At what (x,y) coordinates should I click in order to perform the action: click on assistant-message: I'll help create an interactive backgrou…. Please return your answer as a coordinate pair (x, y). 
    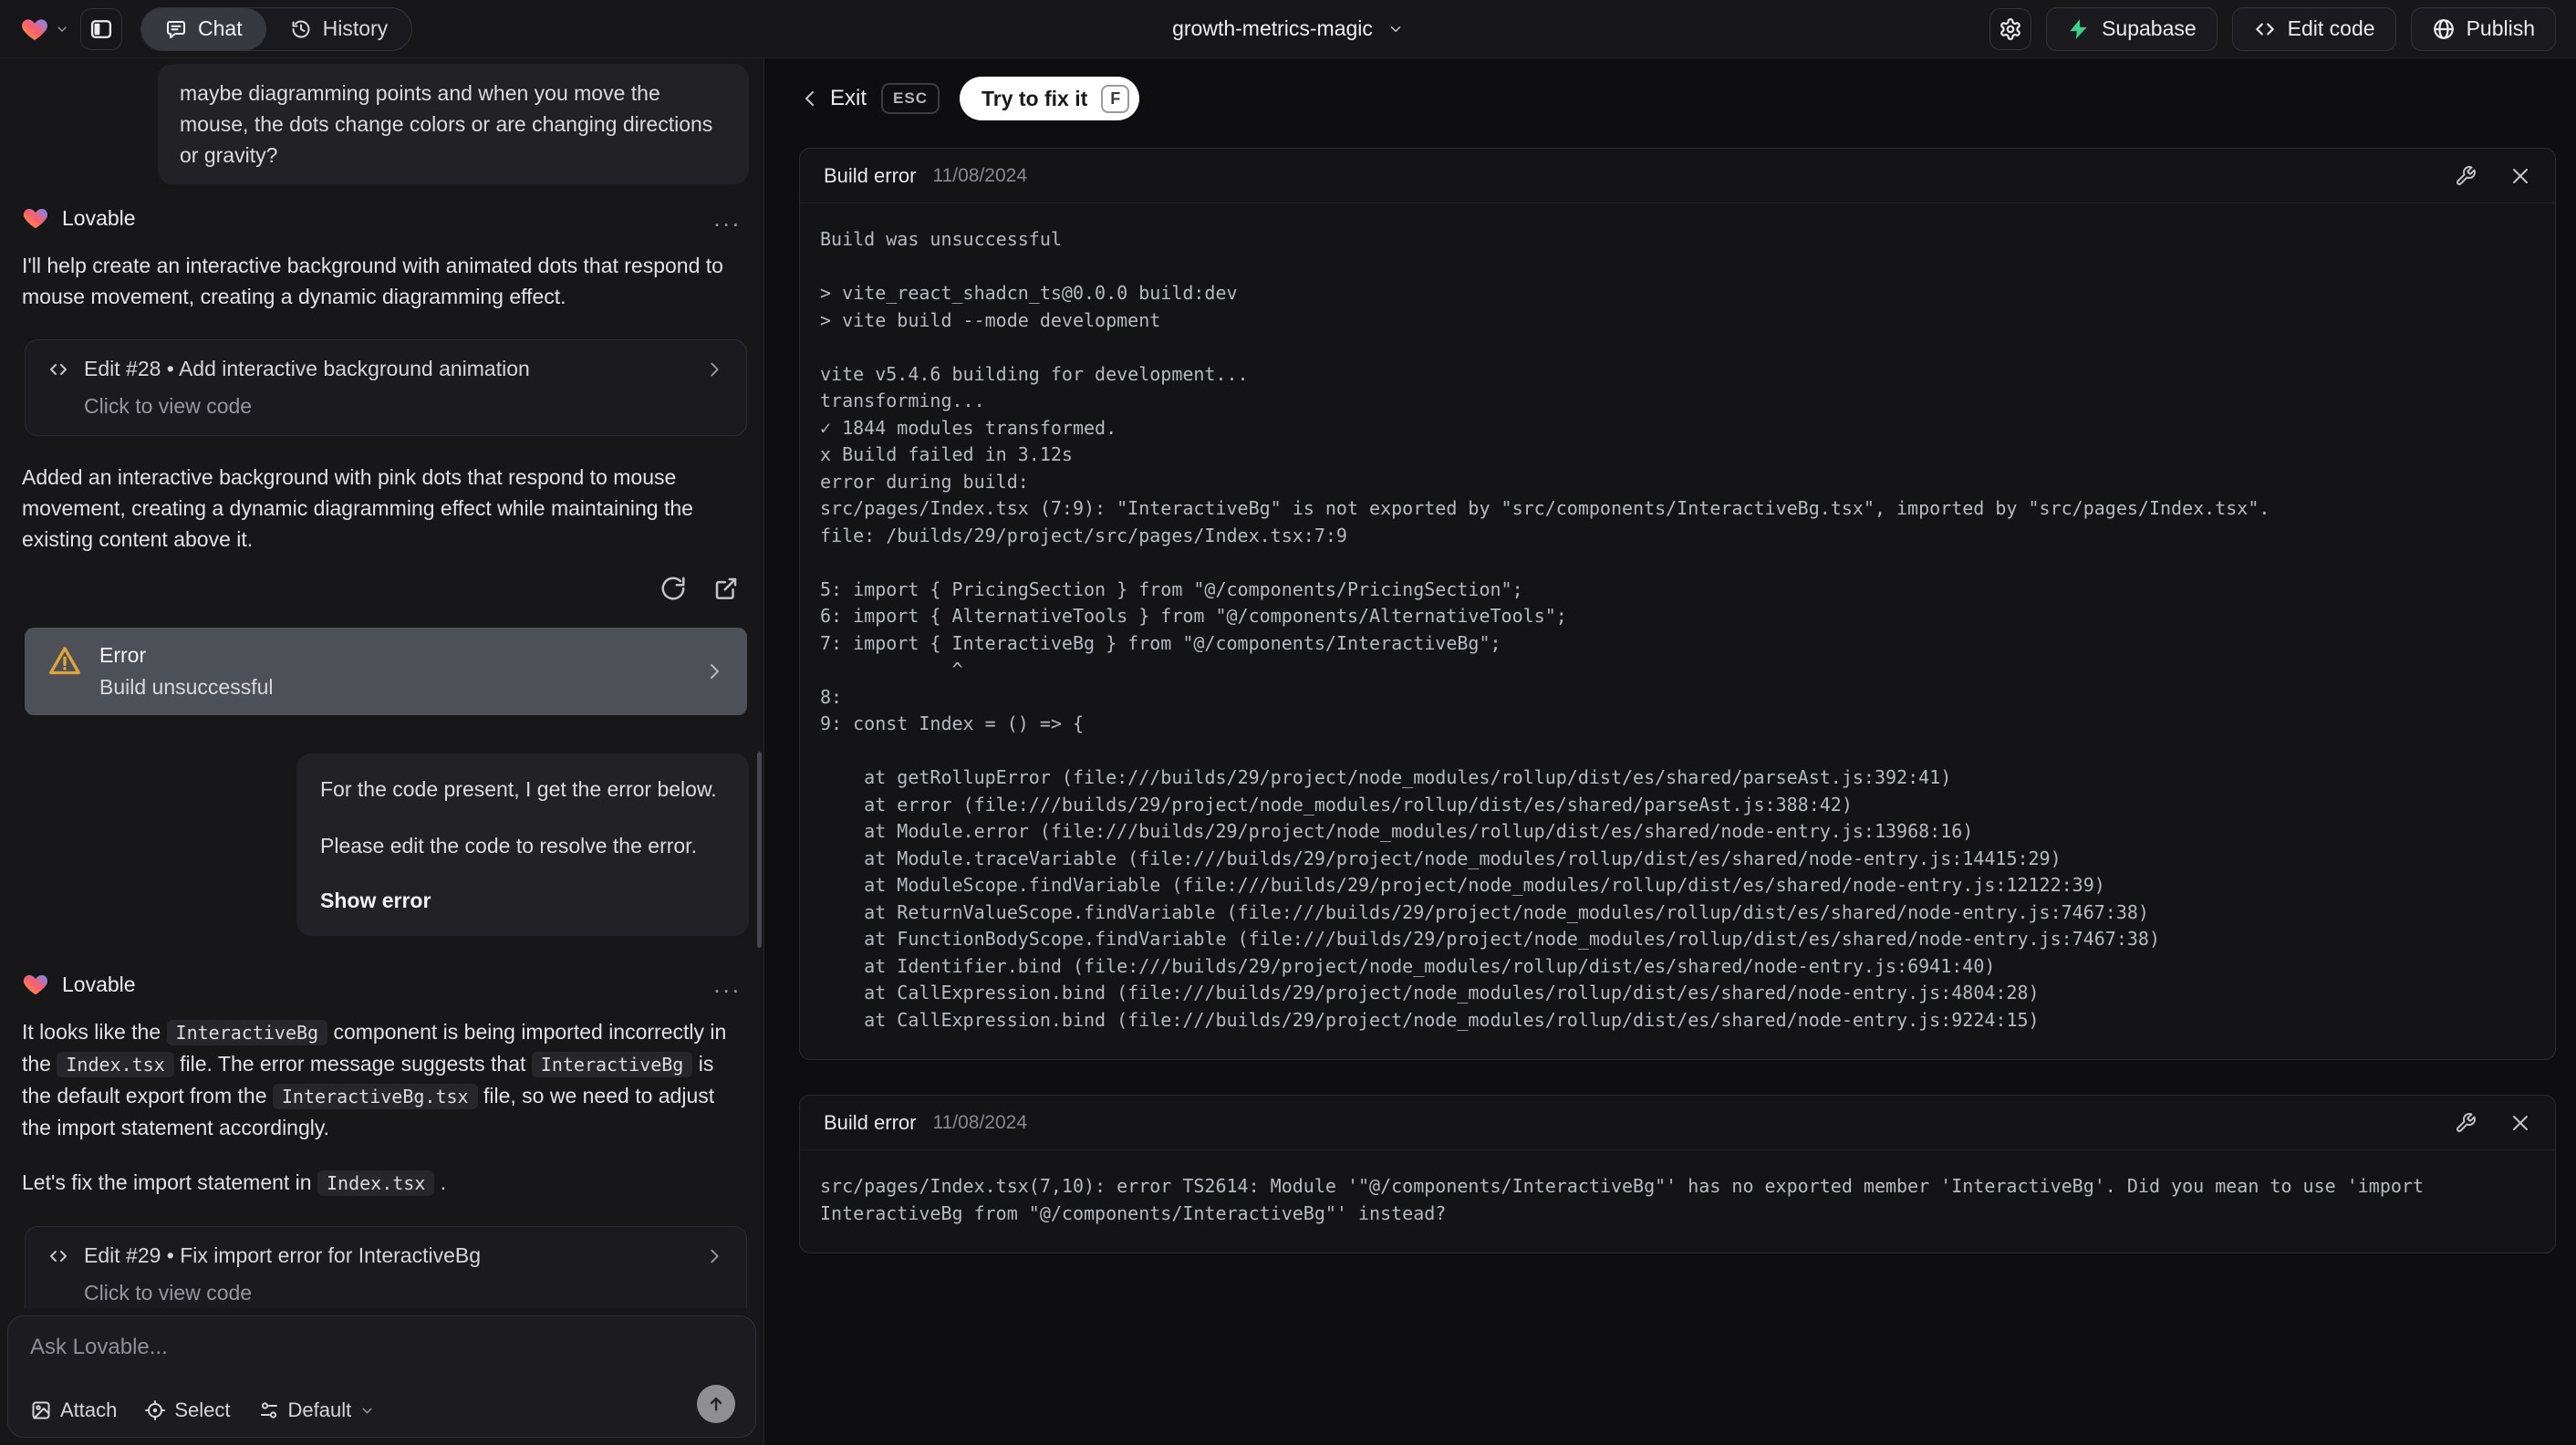
    Looking at the image, I should click on (382, 281).